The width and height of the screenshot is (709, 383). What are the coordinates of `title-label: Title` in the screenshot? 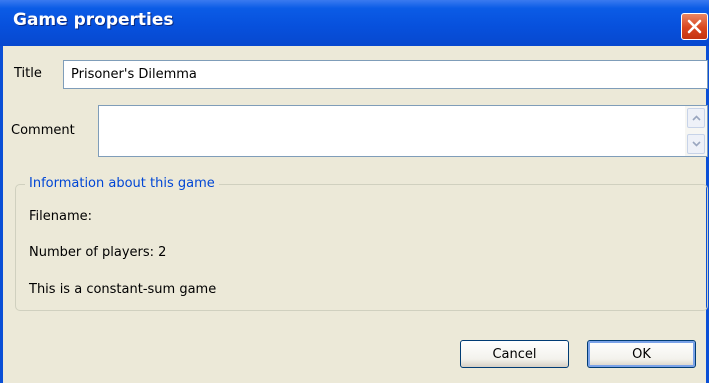 It's located at (28, 73).